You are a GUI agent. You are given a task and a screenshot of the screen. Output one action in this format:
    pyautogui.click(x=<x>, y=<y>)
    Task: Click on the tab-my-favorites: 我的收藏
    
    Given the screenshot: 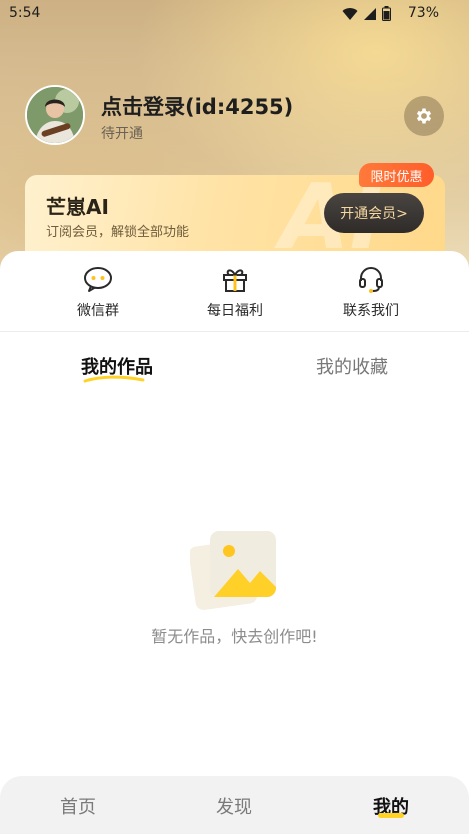 What is the action you would take?
    pyautogui.click(x=352, y=366)
    